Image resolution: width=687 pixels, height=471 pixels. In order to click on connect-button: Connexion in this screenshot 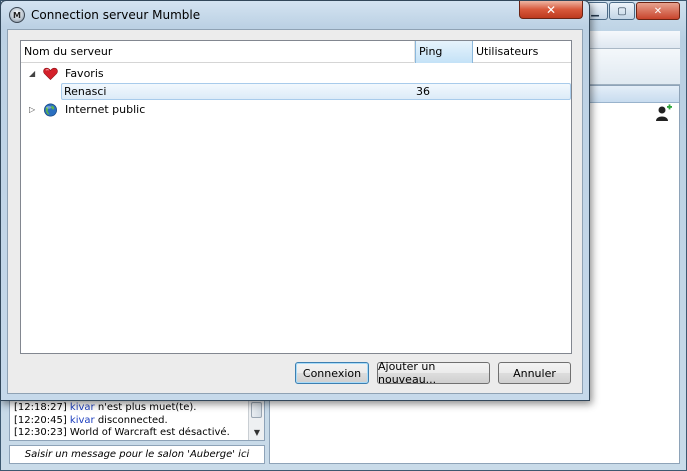, I will do `click(332, 373)`.